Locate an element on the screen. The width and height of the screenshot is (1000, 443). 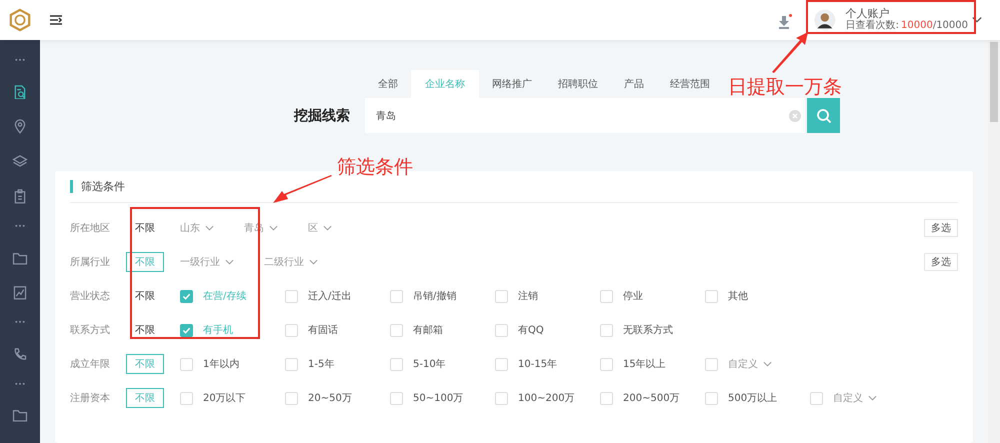
search-tab: 招聘职位 is located at coordinates (578, 84).